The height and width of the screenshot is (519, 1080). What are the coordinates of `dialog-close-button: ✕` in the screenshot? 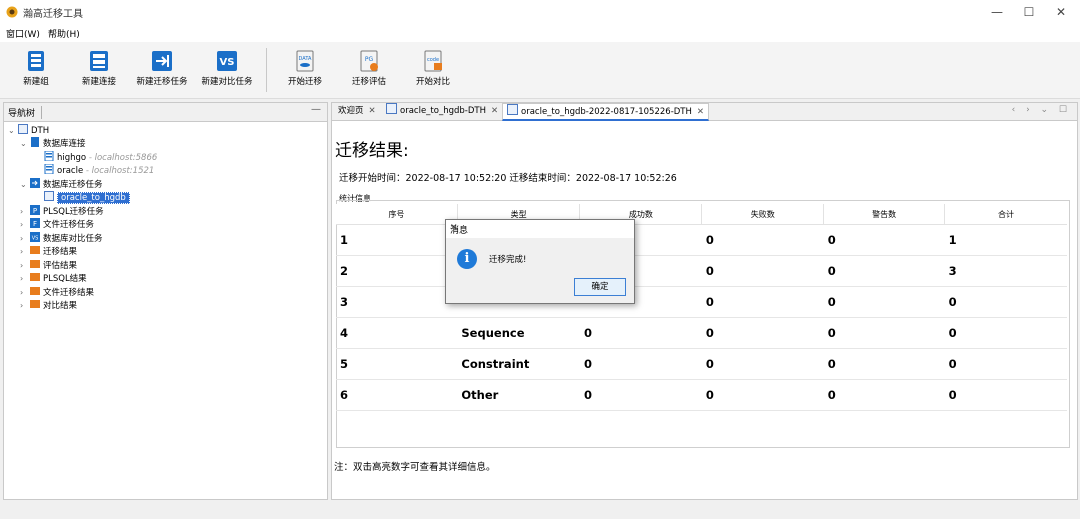 It's located at (539, 228).